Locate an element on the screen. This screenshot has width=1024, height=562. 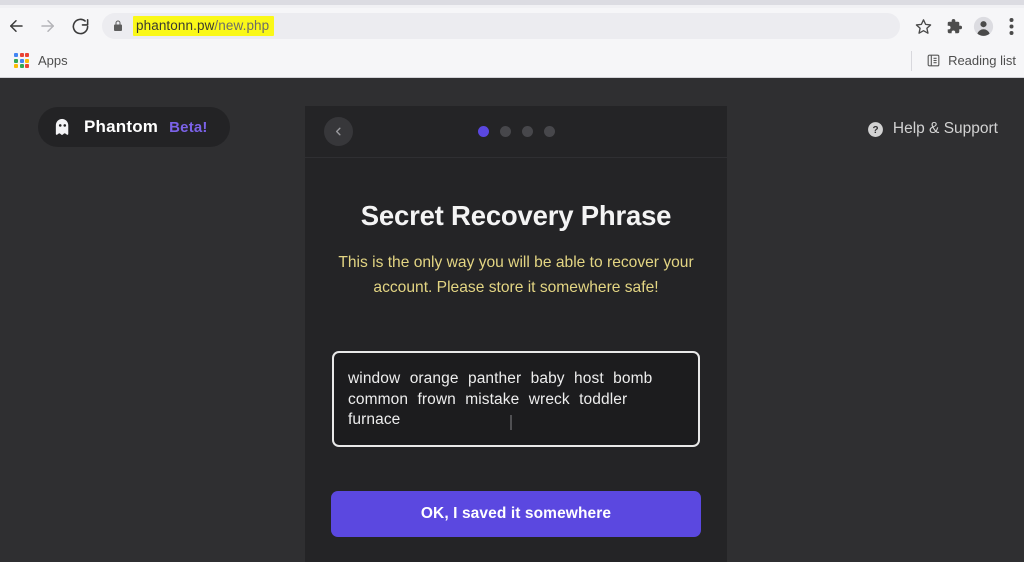
brand-name: Phantom is located at coordinates (121, 126).